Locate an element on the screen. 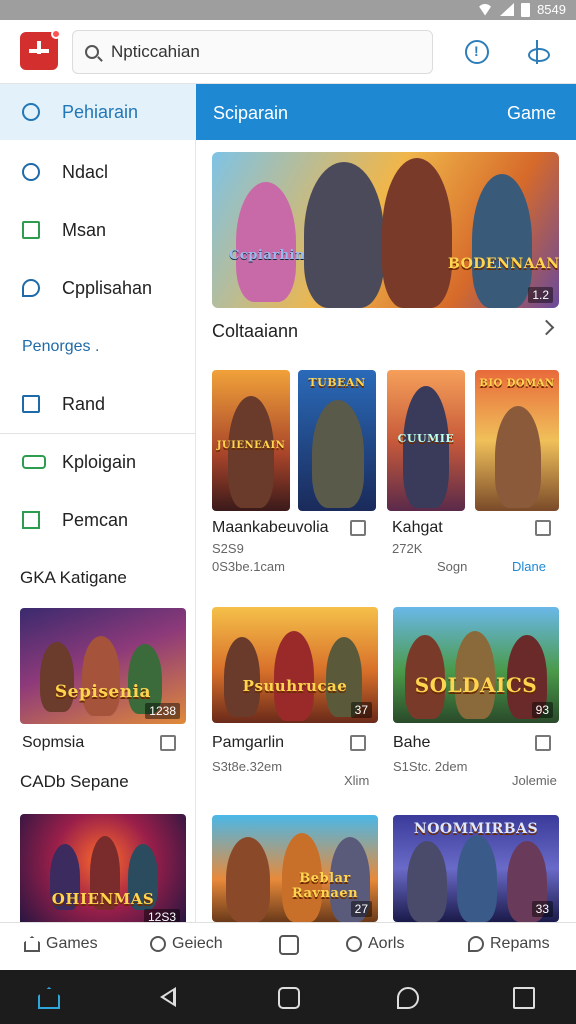 This screenshot has width=576, height=1024. status-bar: 8549 is located at coordinates (288, 10).